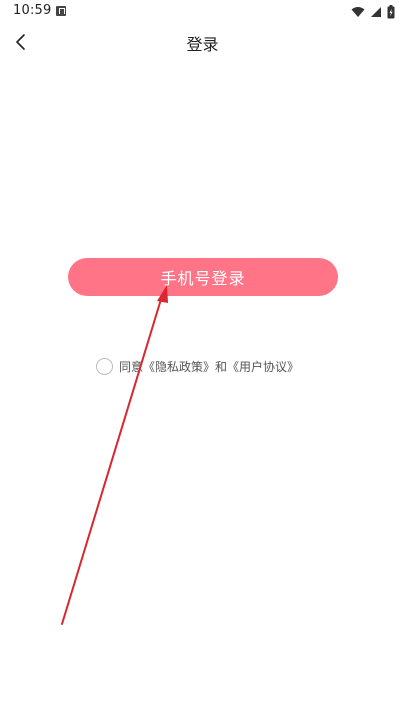 The image size is (405, 720). What do you see at coordinates (202, 12) in the screenshot?
I see `status-bar: 10:59` at bounding box center [202, 12].